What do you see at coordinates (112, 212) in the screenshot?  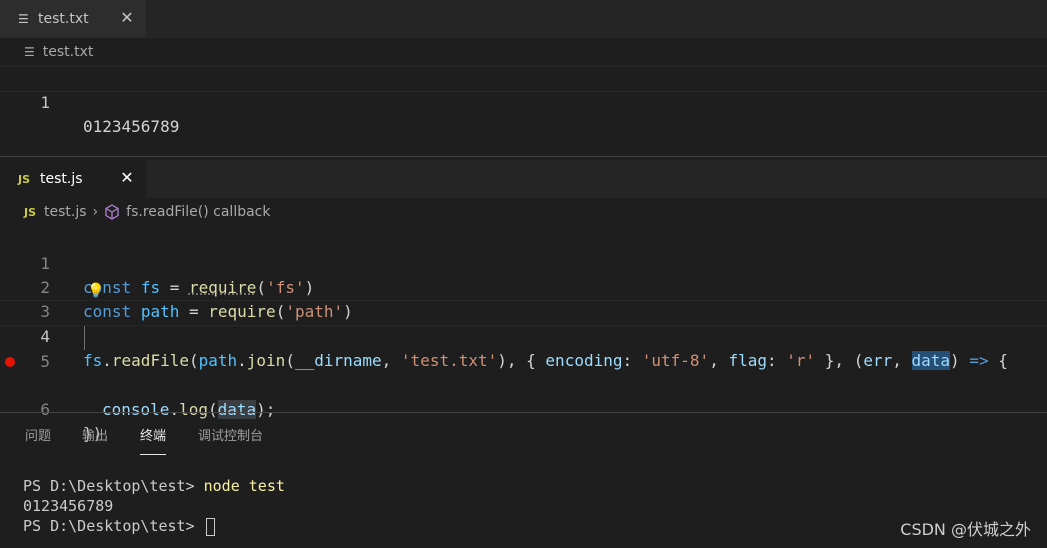 I see `method-cube-icon` at bounding box center [112, 212].